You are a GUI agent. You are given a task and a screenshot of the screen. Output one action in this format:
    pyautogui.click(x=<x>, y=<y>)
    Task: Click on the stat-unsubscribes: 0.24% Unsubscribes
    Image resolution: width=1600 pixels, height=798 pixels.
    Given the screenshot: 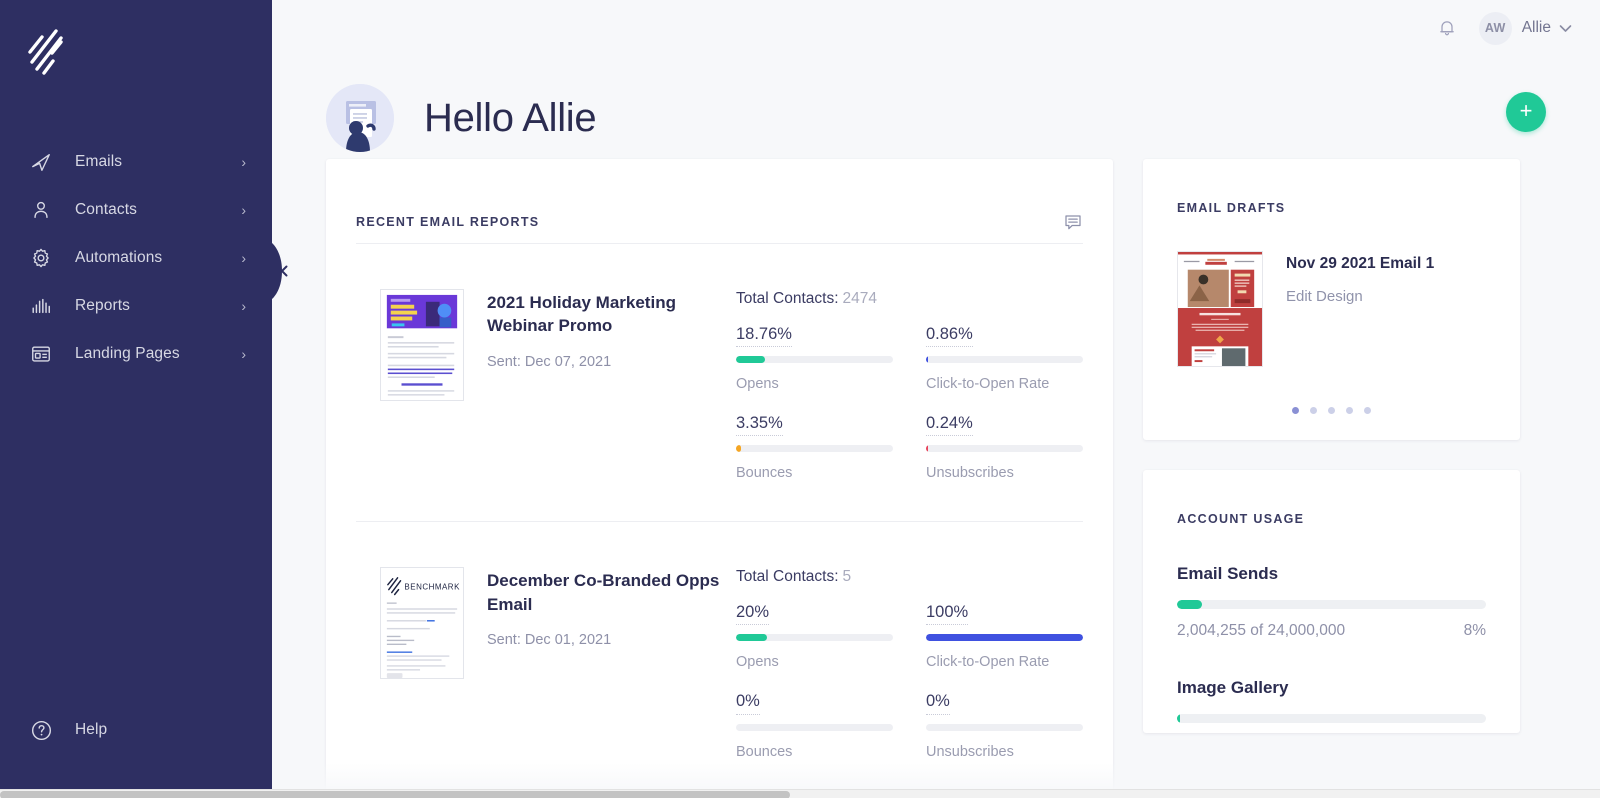 What is the action you would take?
    pyautogui.click(x=1004, y=447)
    